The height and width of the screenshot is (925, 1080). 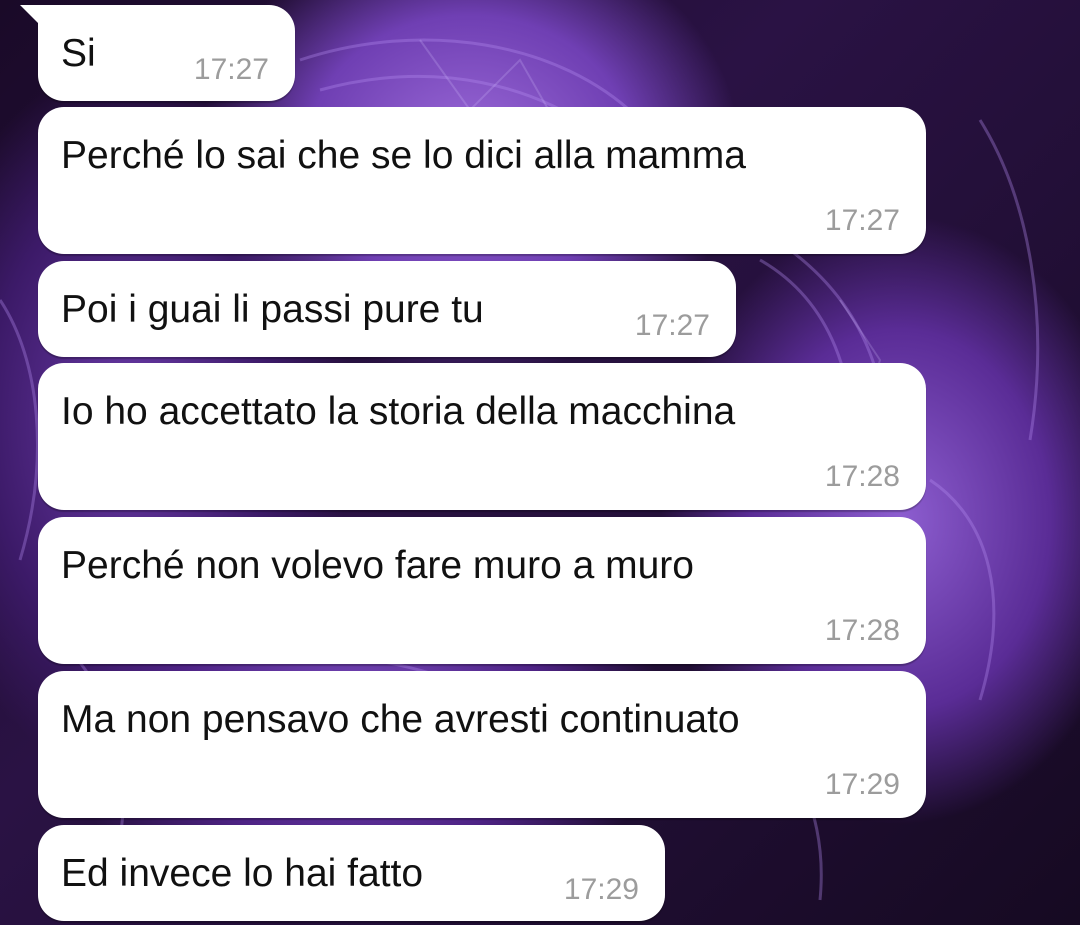 I want to click on message-bubble: Si 17:27, so click(x=157, y=53).